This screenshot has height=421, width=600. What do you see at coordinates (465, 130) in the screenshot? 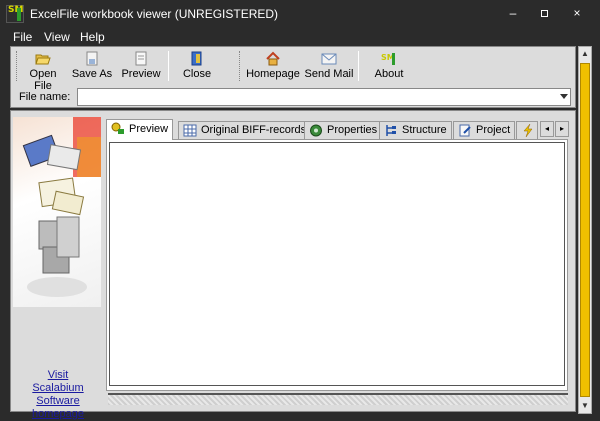
I see `project-icon` at bounding box center [465, 130].